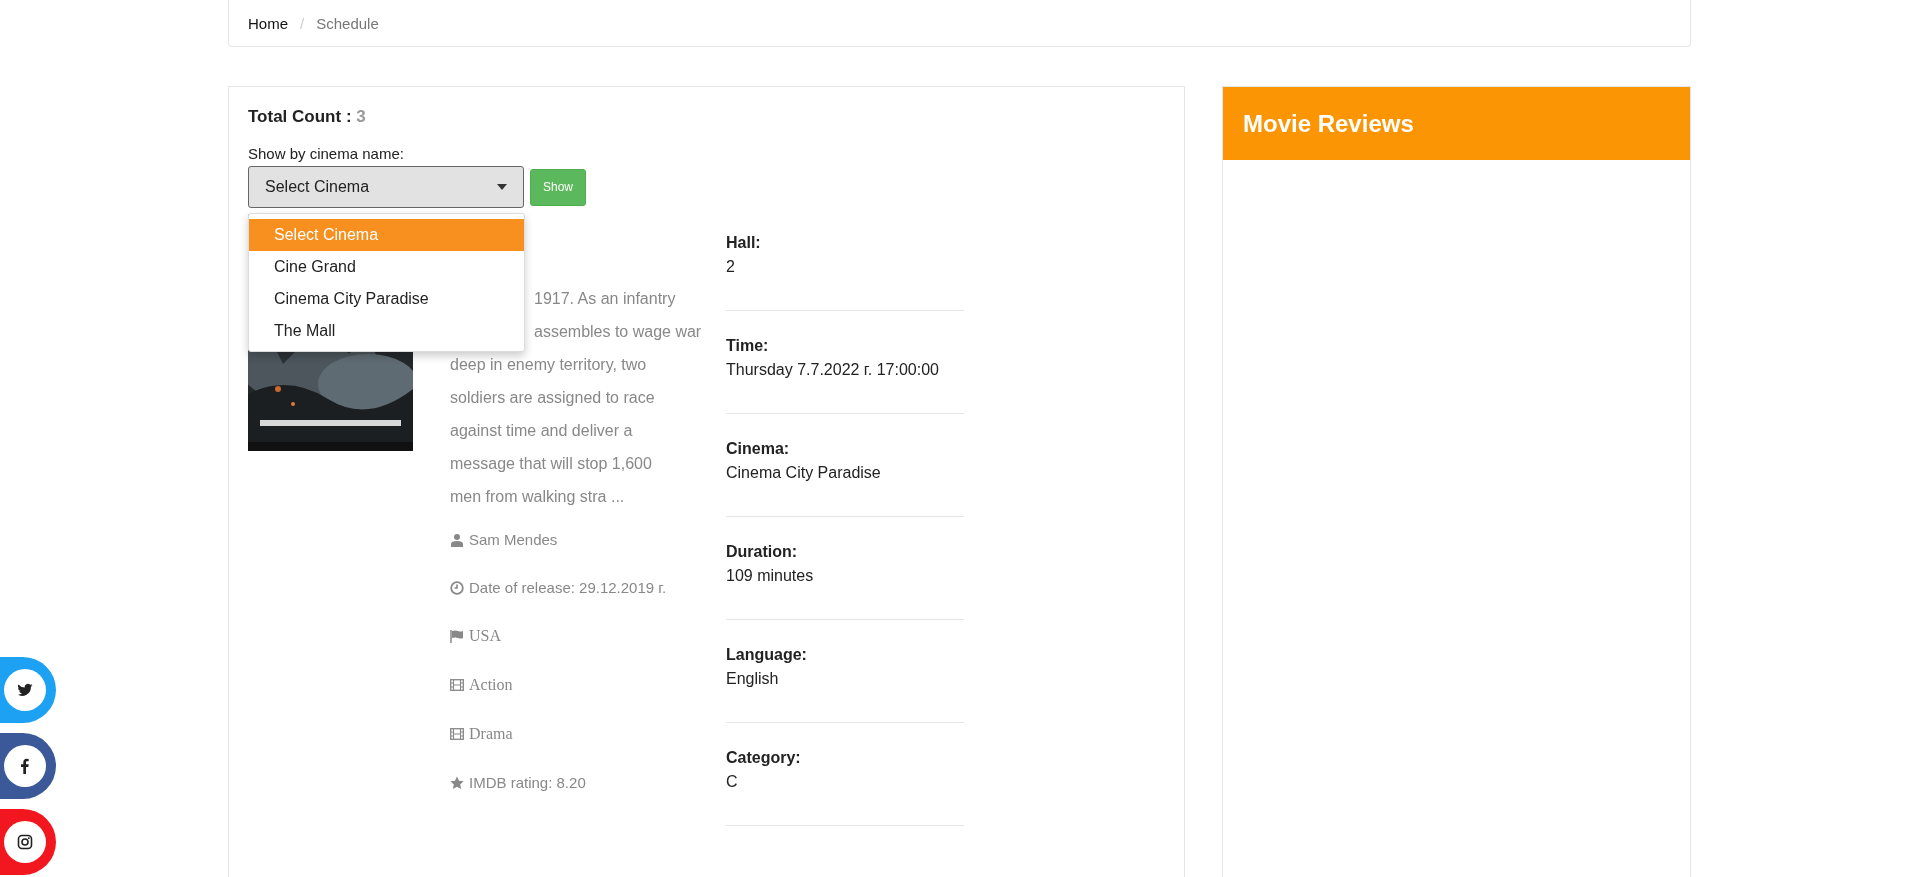  I want to click on breadcrumb-current: Schedule, so click(347, 23).